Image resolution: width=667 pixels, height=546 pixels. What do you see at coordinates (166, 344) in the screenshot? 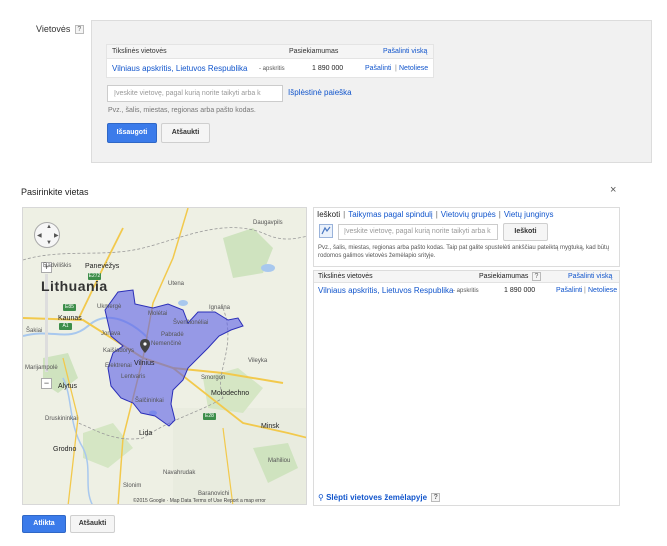
I see `map-city-label: Nemenčinė` at bounding box center [166, 344].